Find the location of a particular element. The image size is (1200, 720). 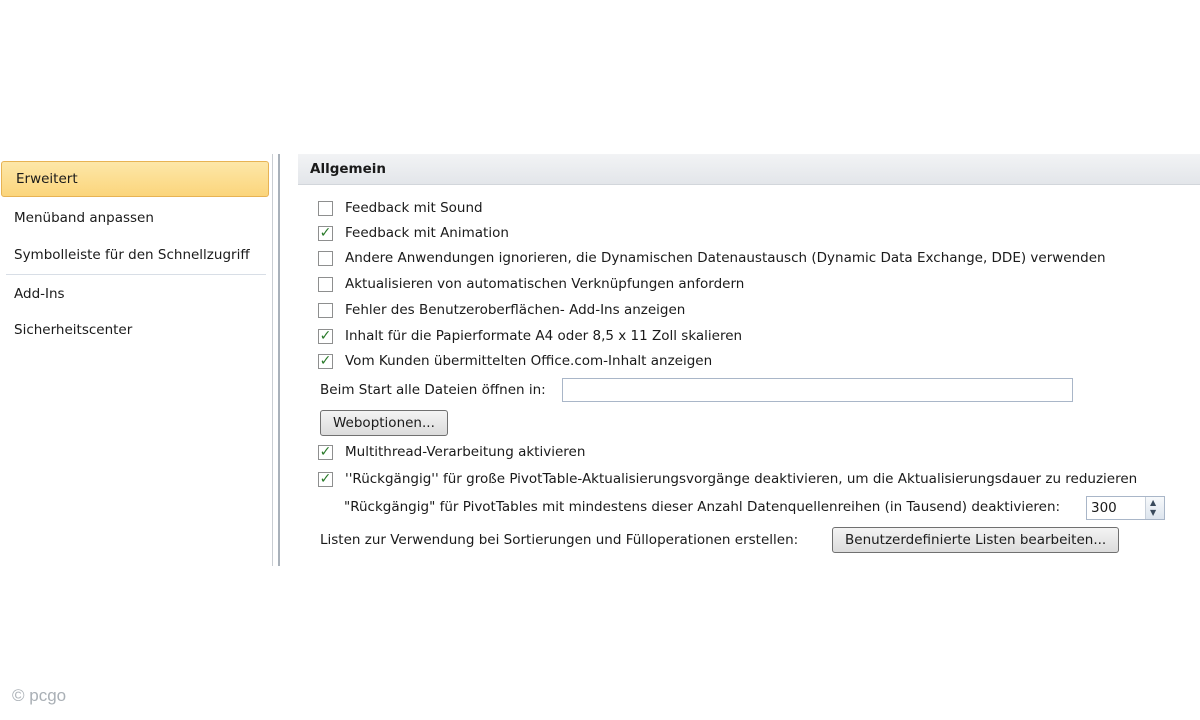

option-label: Feedback mit Sound is located at coordinates (414, 208).